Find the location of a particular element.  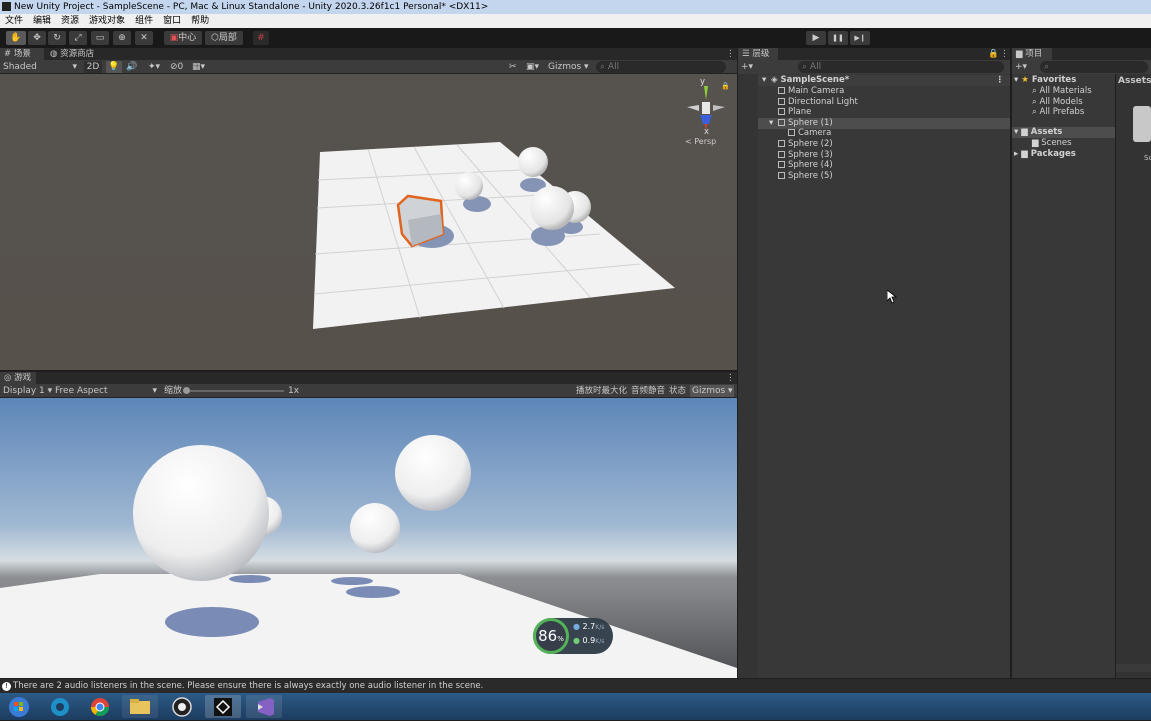

create-dropdown: +▾ is located at coordinates (751, 67).